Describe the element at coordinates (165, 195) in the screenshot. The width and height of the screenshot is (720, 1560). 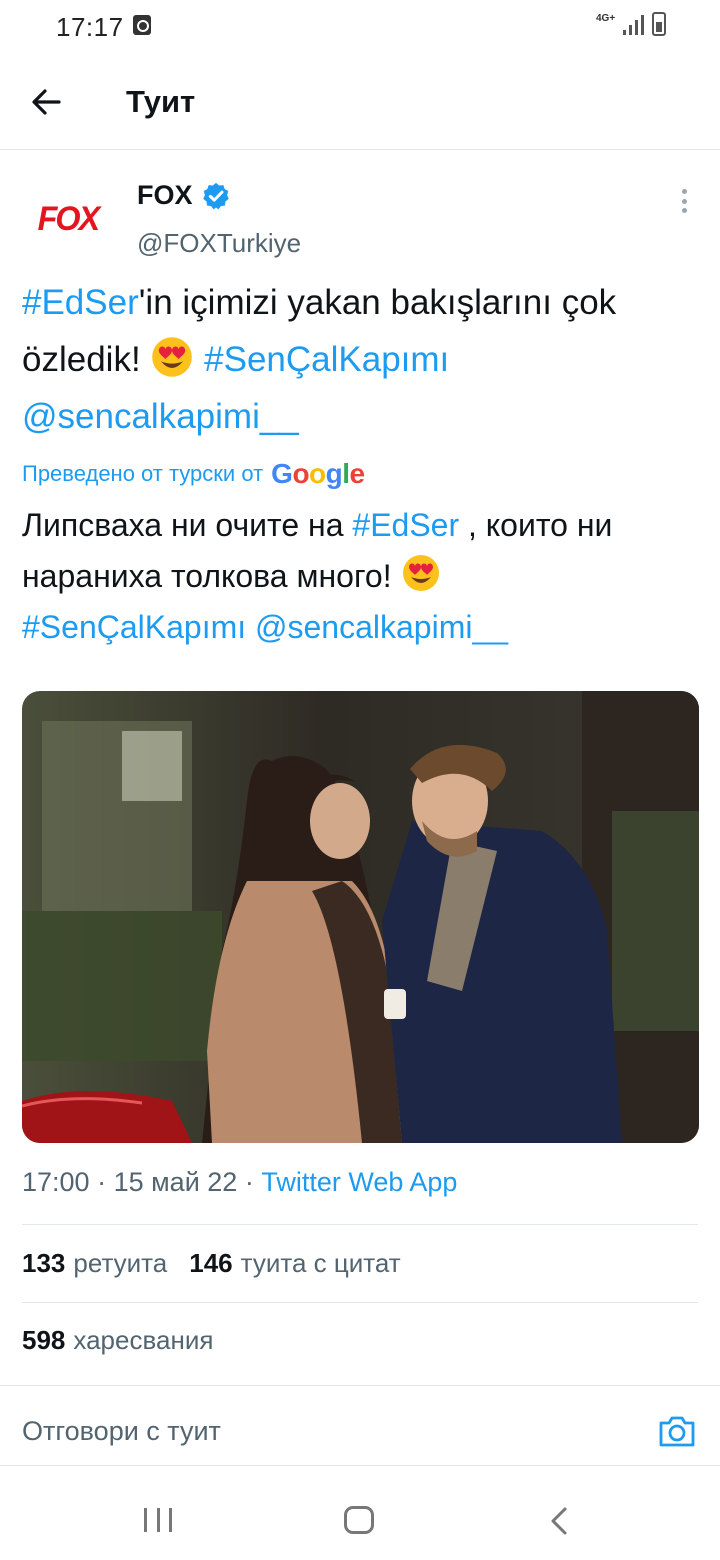
I see `author-name: FOX` at that location.